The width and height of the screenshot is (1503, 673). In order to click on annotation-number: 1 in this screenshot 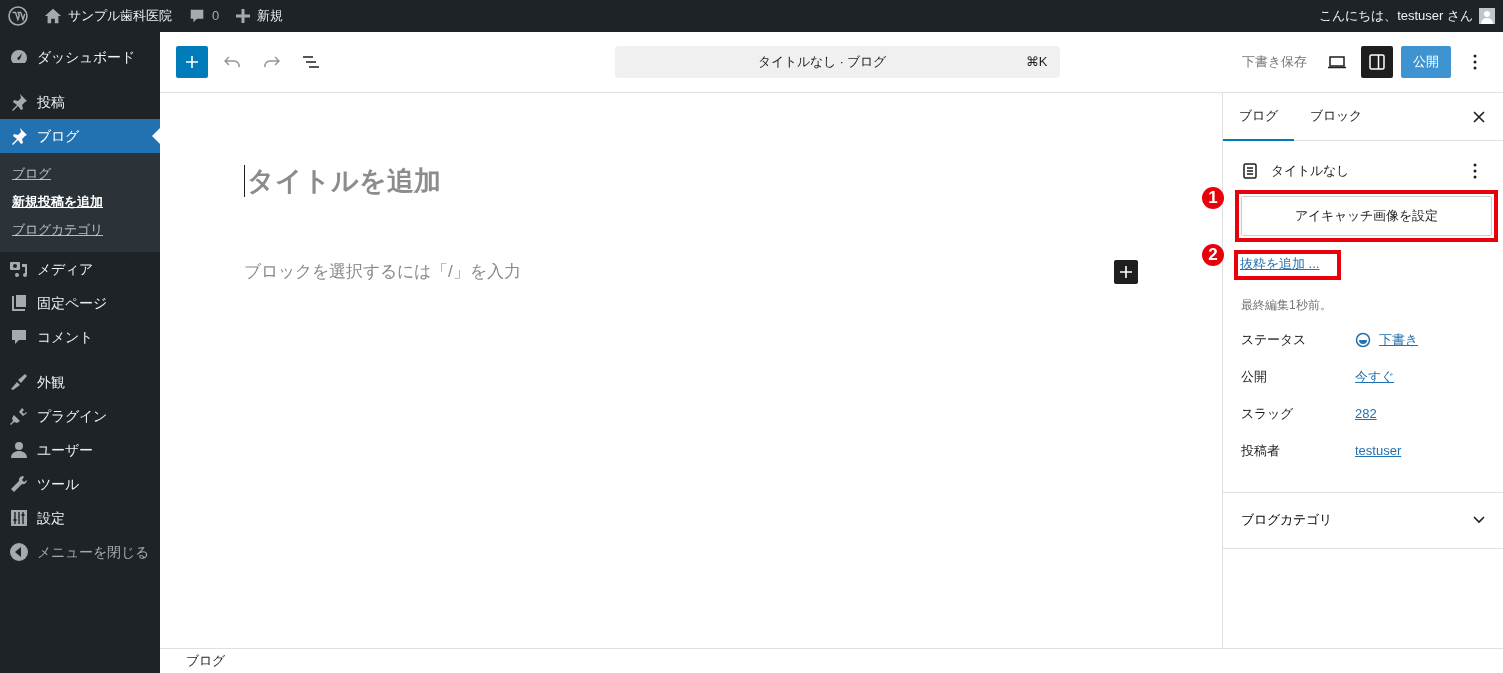, I will do `click(1213, 198)`.